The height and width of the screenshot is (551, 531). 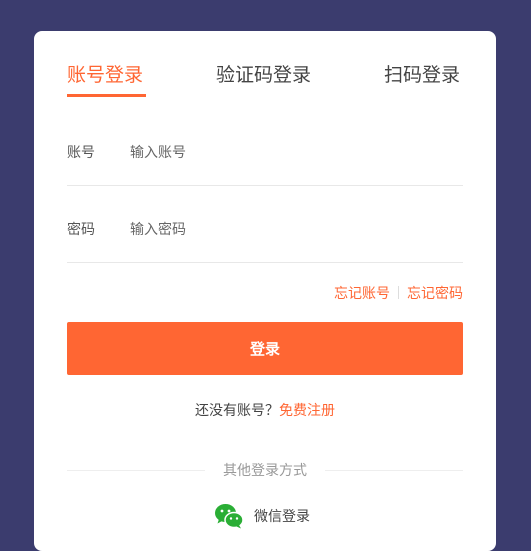 What do you see at coordinates (265, 185) in the screenshot?
I see `account-divider` at bounding box center [265, 185].